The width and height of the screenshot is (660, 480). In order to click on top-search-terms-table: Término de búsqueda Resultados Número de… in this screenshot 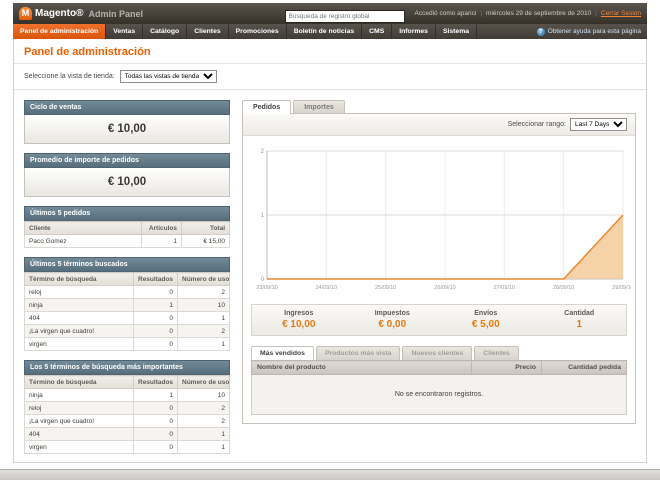, I will do `click(127, 414)`.